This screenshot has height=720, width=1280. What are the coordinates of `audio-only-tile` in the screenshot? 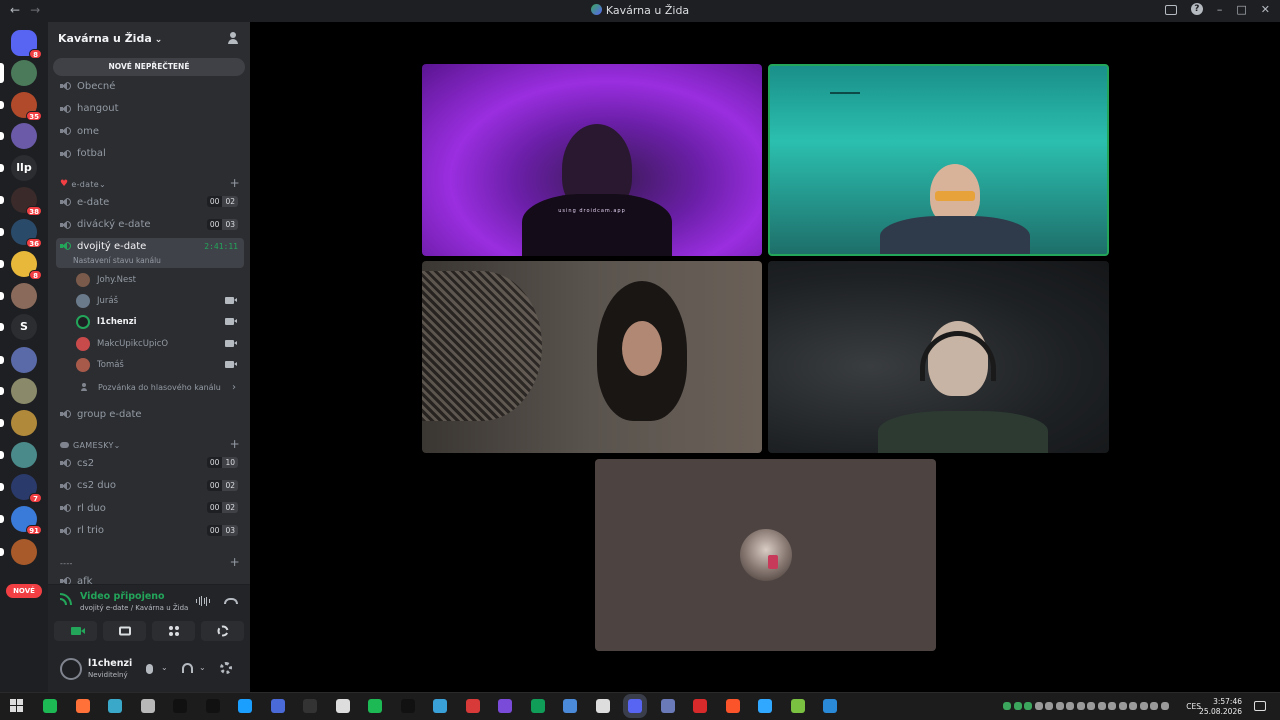 It's located at (765, 555).